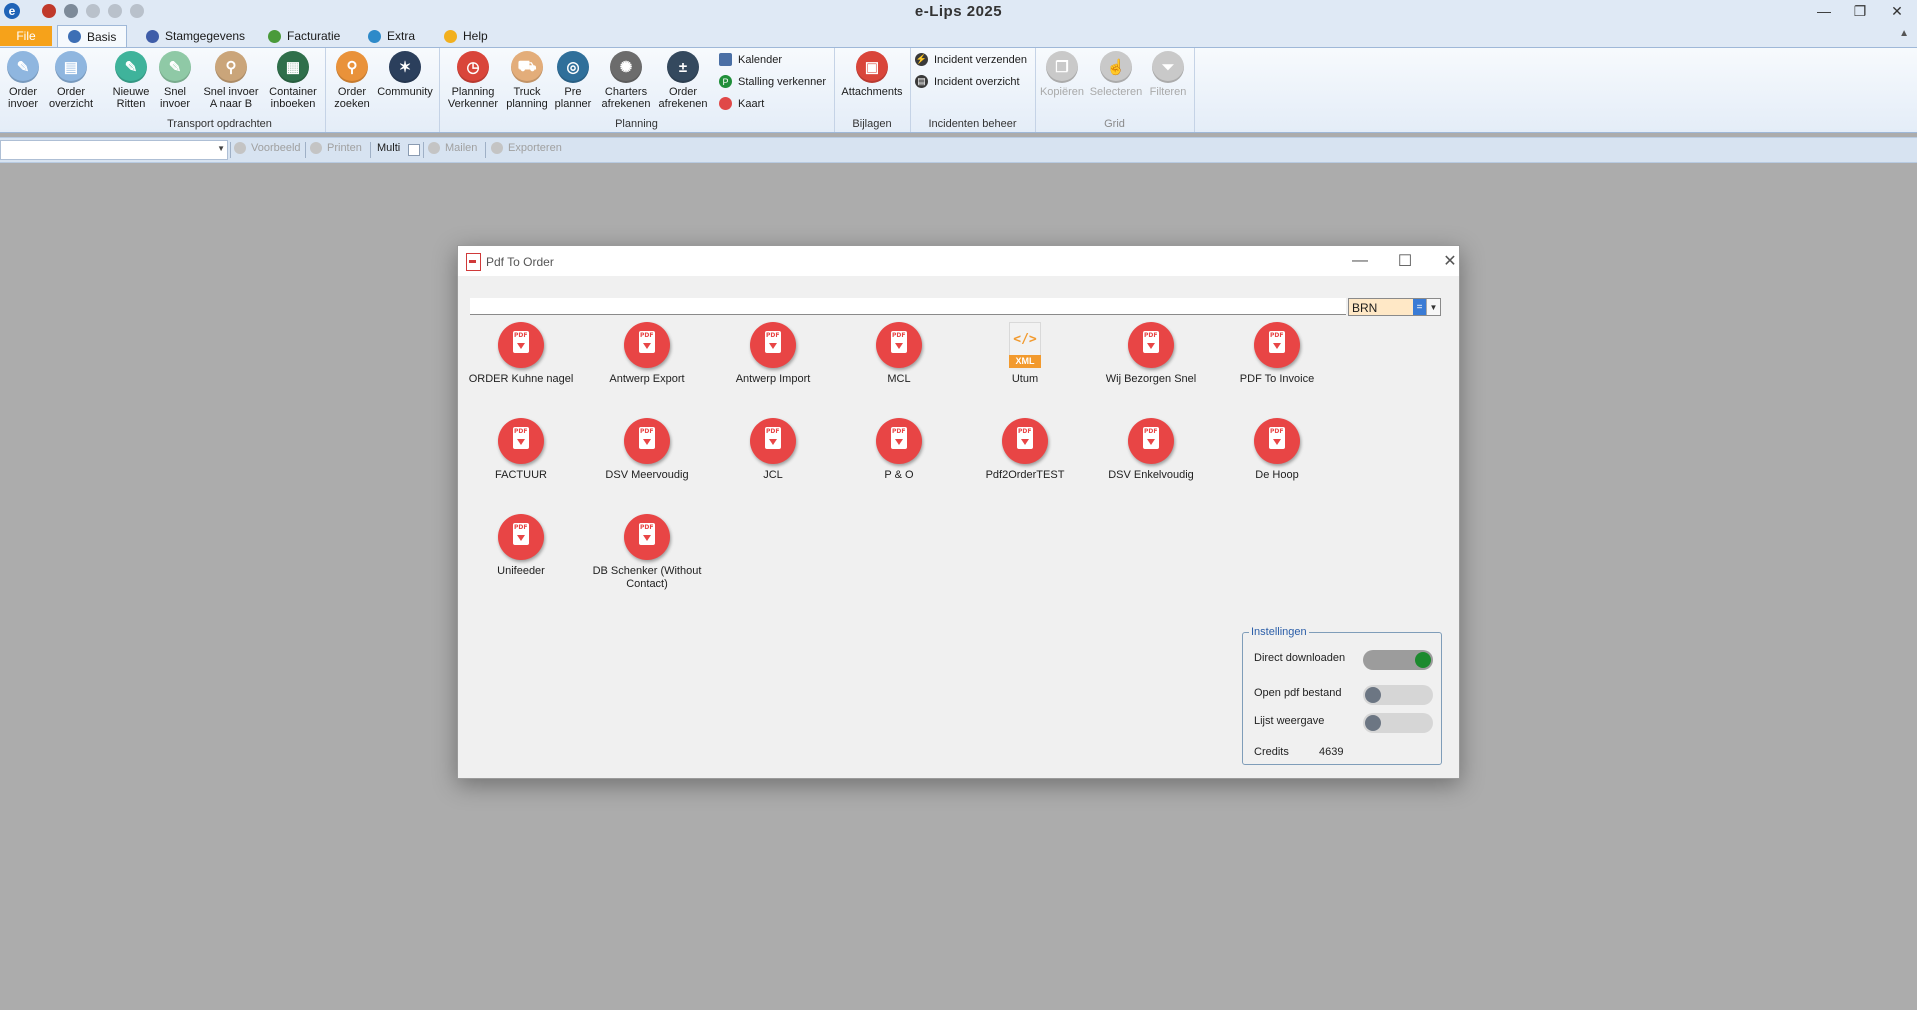 The height and width of the screenshot is (1010, 1917). What do you see at coordinates (741, 103) in the screenshot?
I see `kaart-button: Kaart` at bounding box center [741, 103].